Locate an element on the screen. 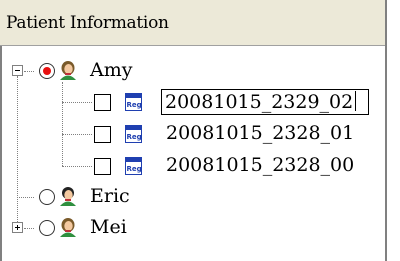 The height and width of the screenshot is (261, 400). registration-id: 20081015_2329_02 is located at coordinates (259, 102).